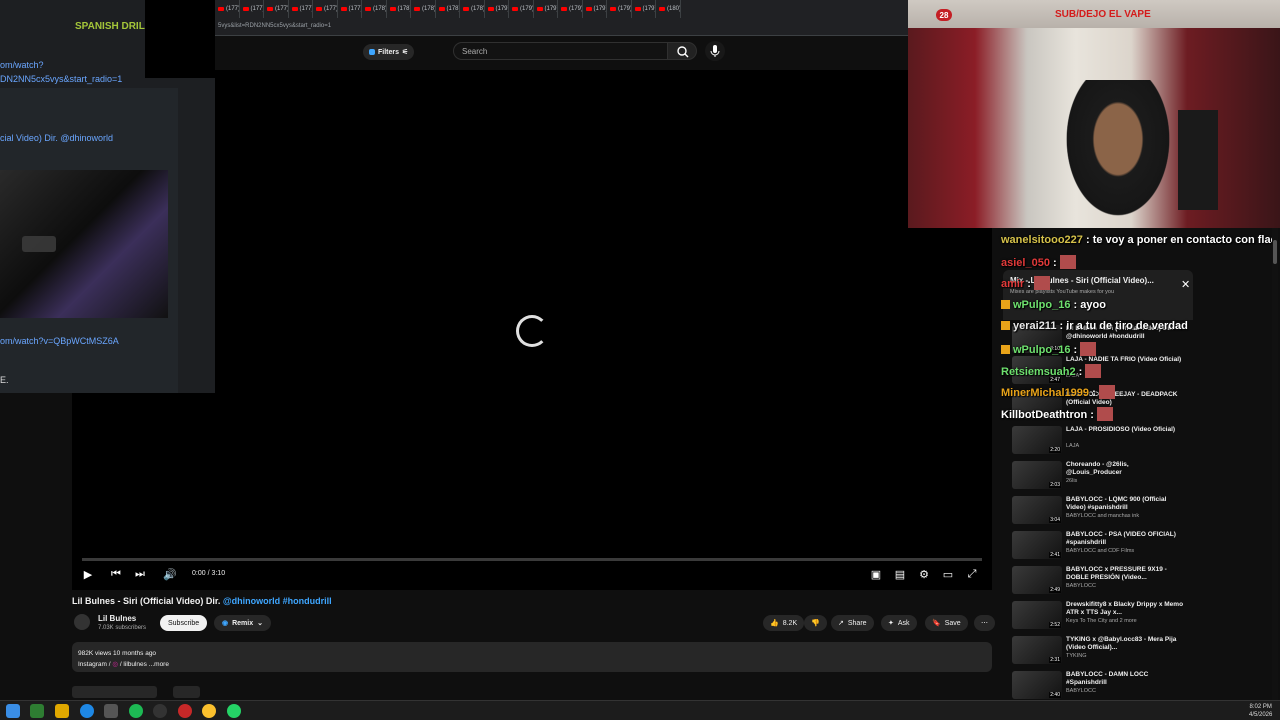 The image size is (1280, 720). Describe the element at coordinates (1055, 660) in the screenshot. I see `duration-badge: 2:31` at that location.